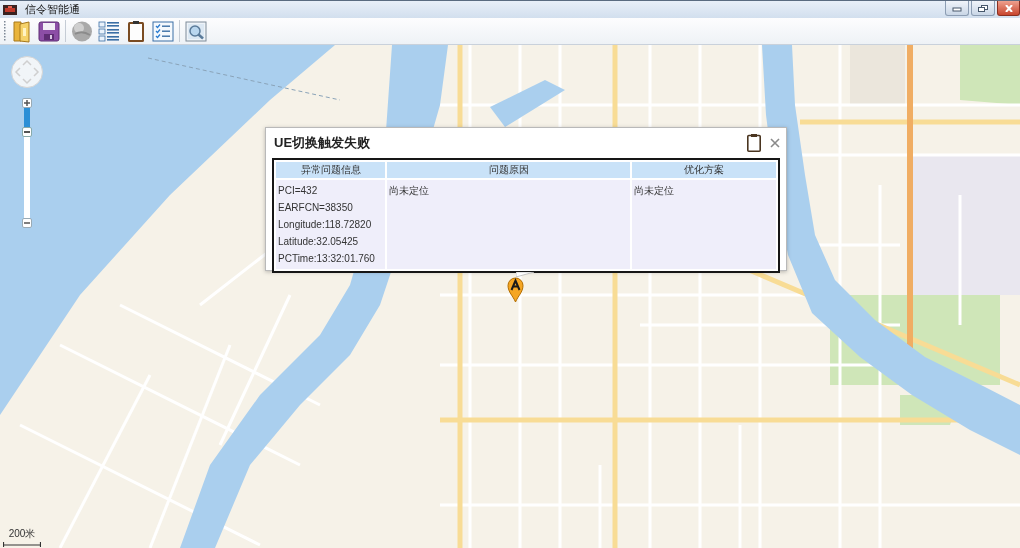 The height and width of the screenshot is (548, 1020). Describe the element at coordinates (704, 170) in the screenshot. I see `column-header: 优化方案` at that location.